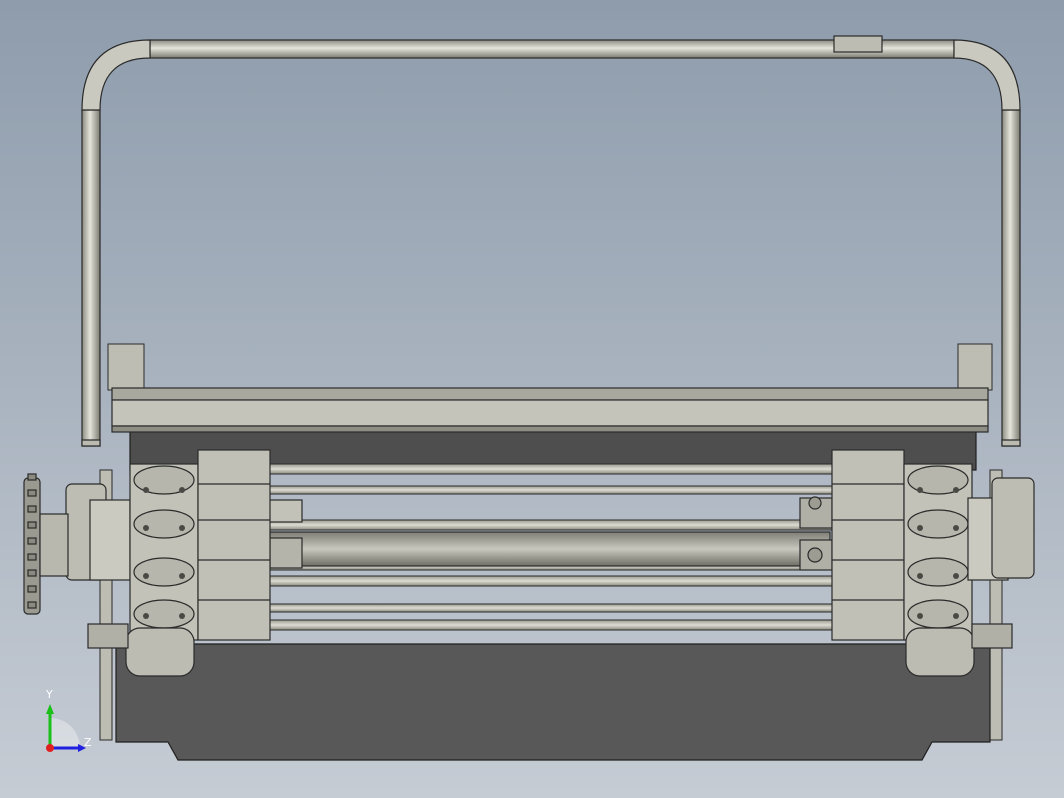 This screenshot has width=1064, height=798. I want to click on triad-z-label: Z, so click(88, 742).